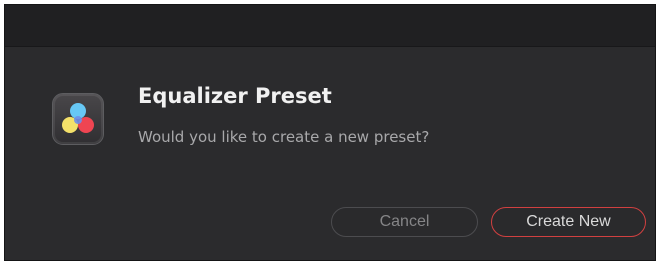  What do you see at coordinates (284, 137) in the screenshot?
I see `dialog-message: Would you like to create a new preset?` at bounding box center [284, 137].